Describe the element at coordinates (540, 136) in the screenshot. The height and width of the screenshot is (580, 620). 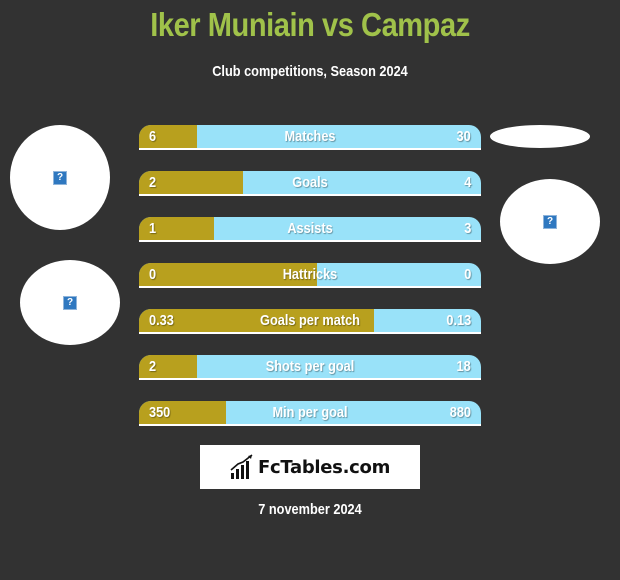
I see `right-player-avatar` at that location.